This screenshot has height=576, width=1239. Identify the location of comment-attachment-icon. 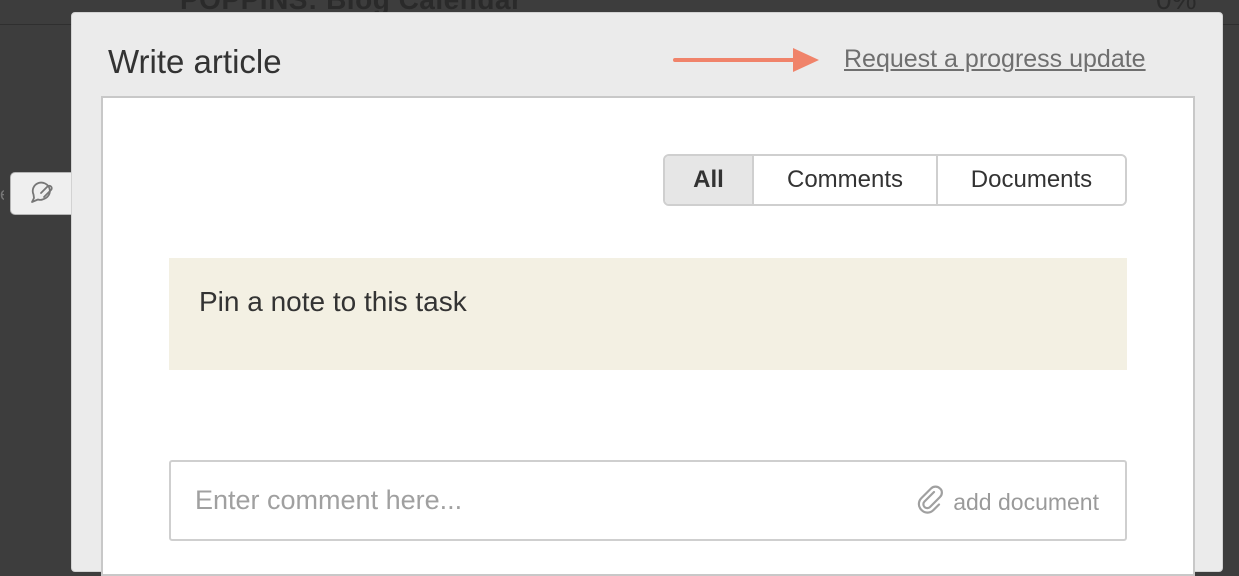
(42, 193).